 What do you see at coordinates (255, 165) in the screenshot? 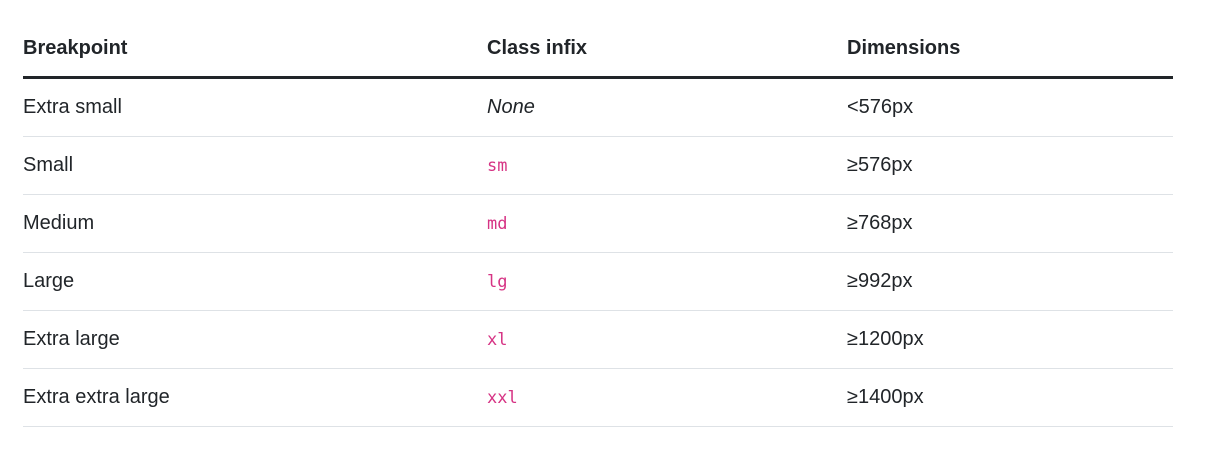
I see `cell-breakpoint: Small` at bounding box center [255, 165].